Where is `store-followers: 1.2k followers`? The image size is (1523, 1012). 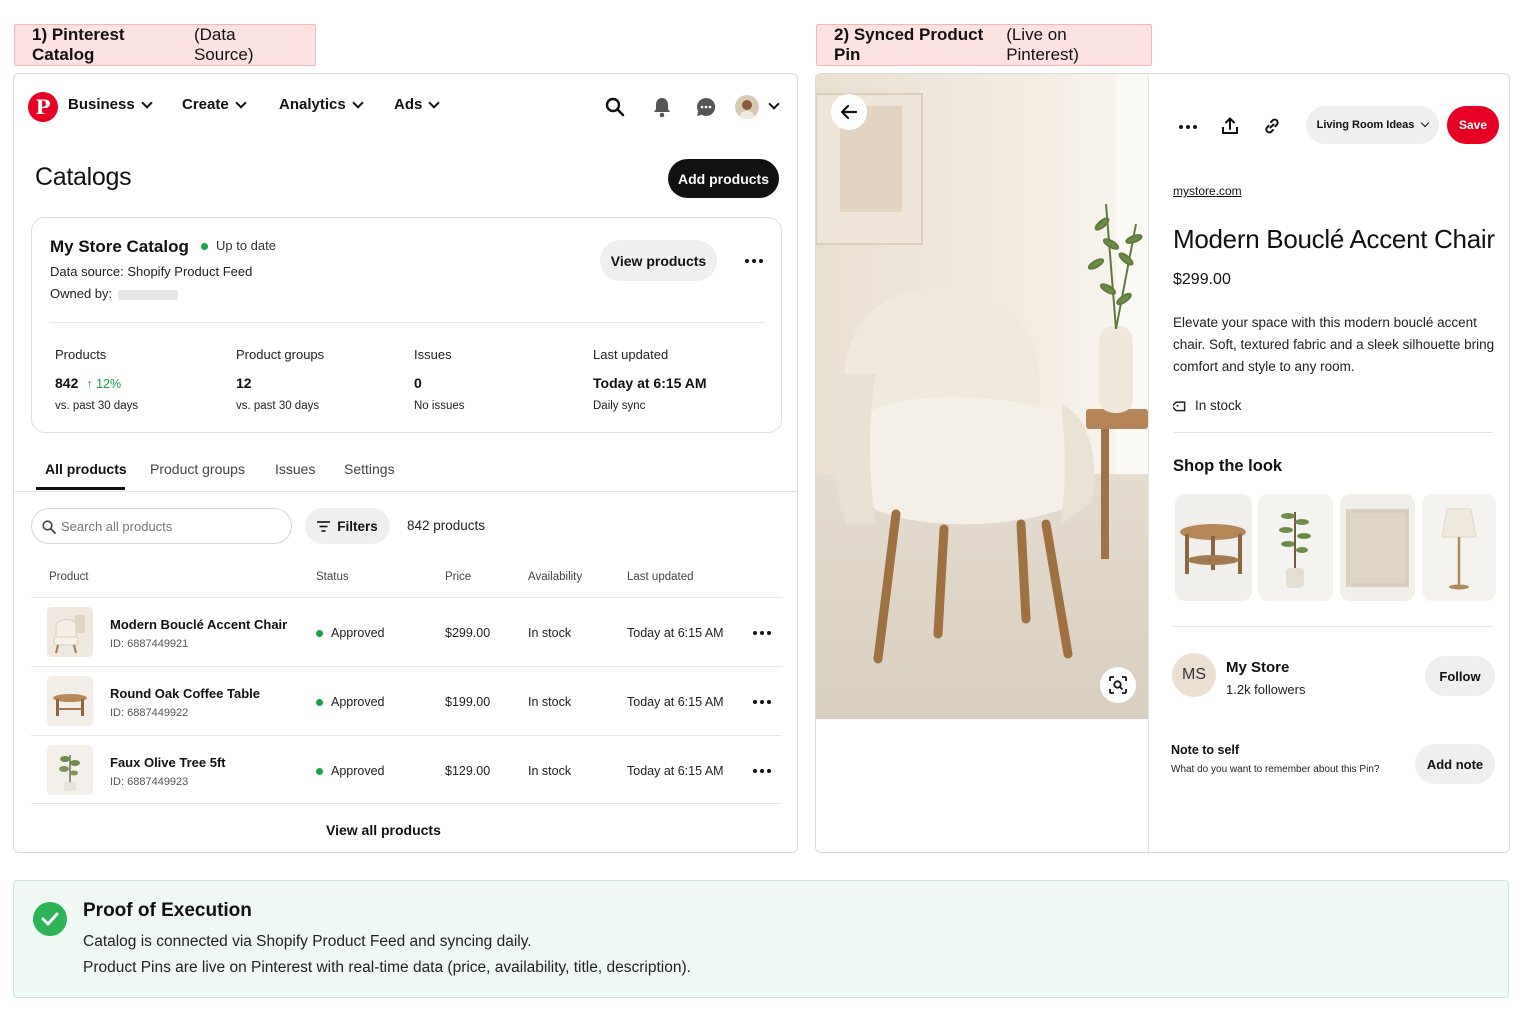
store-followers: 1.2k followers is located at coordinates (1266, 689).